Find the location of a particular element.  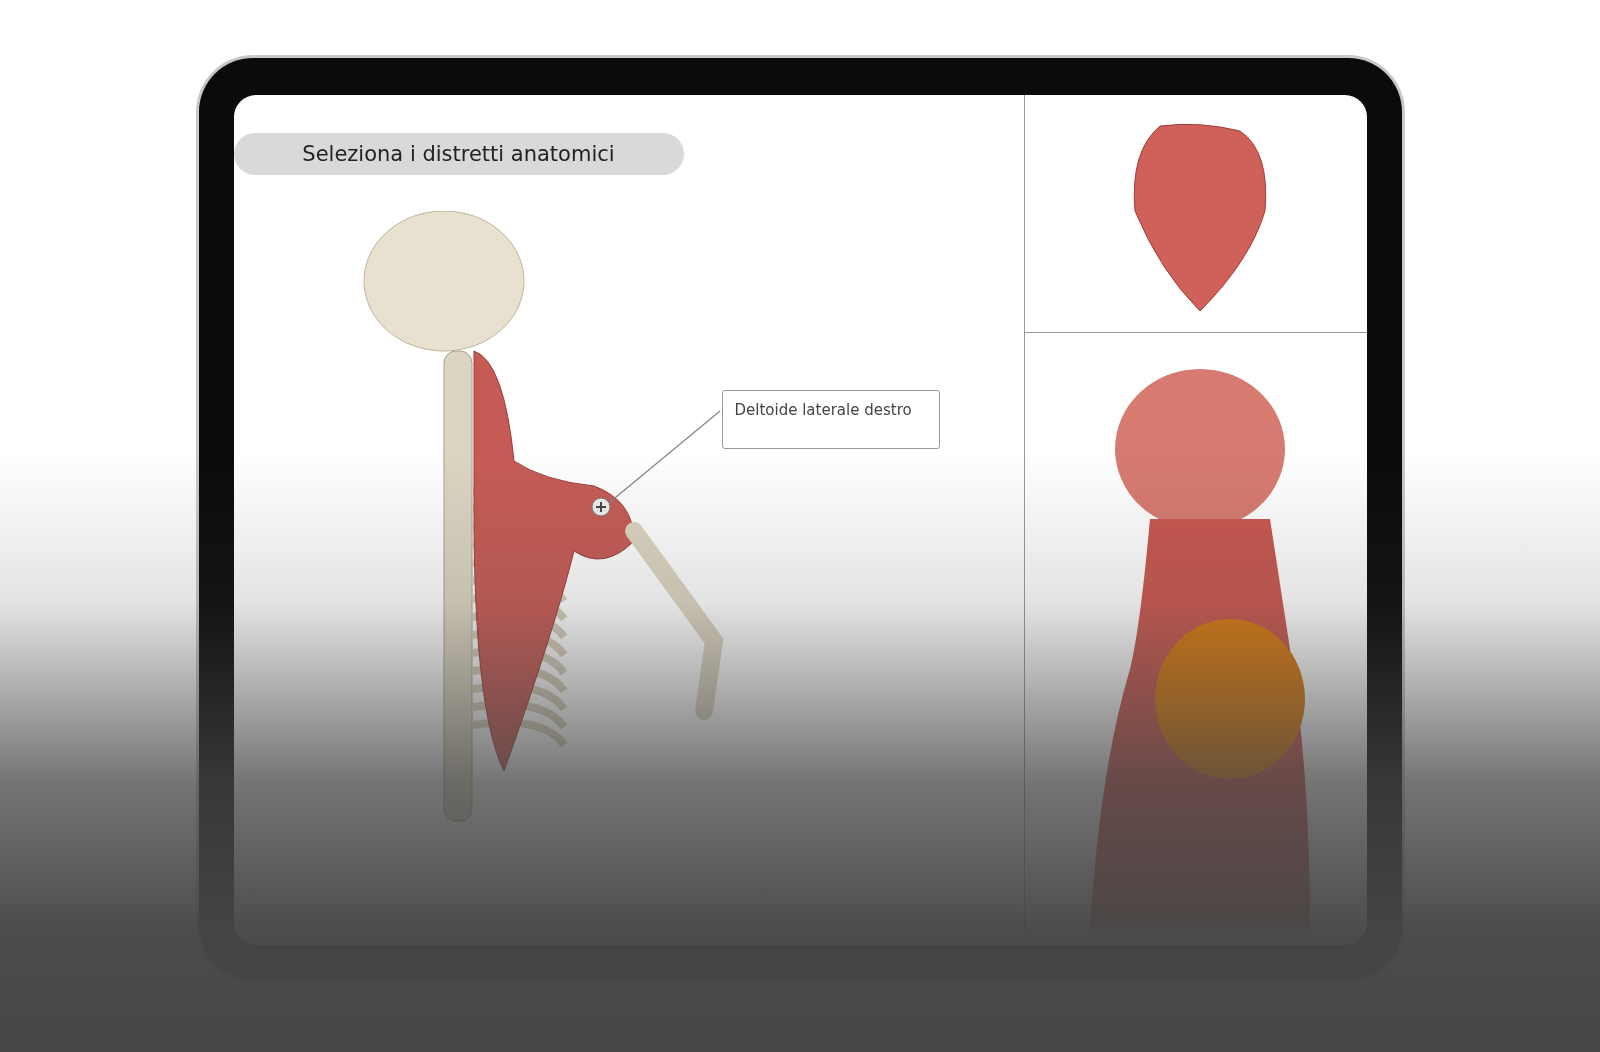

plus-marker-icon is located at coordinates (600, 507).